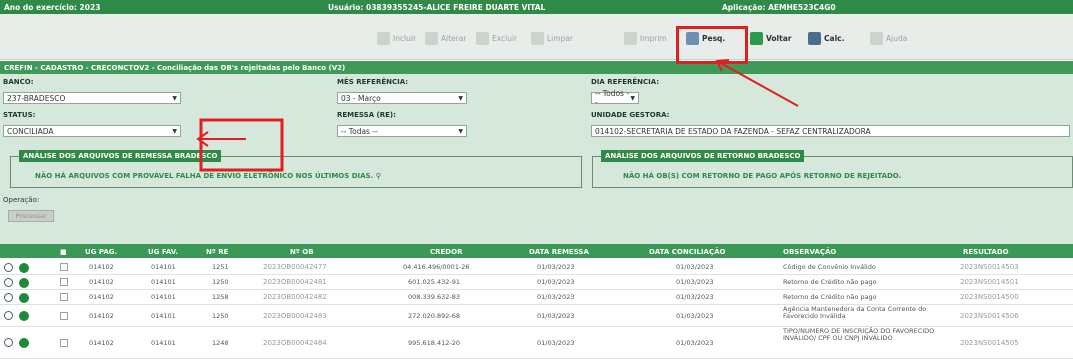 This screenshot has height=364, width=1073. What do you see at coordinates (888, 38) in the screenshot?
I see `ajuda-button: Ajuda` at bounding box center [888, 38].